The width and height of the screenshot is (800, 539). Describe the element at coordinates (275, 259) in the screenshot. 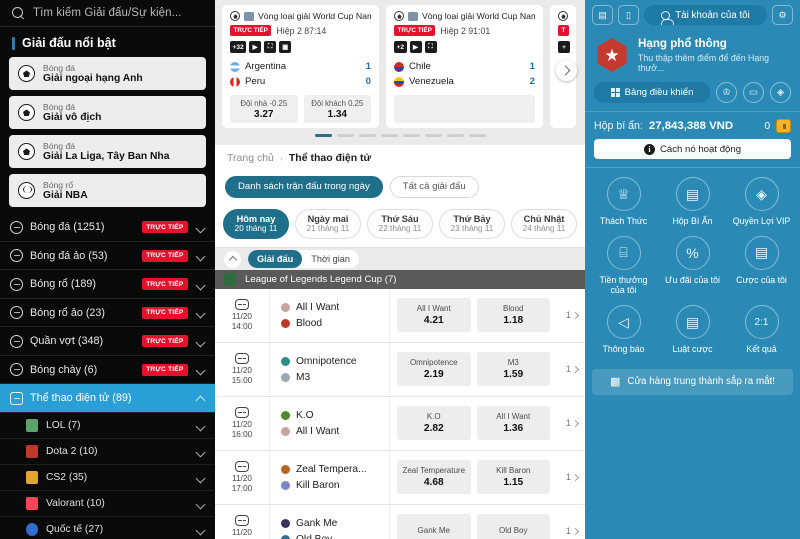

I see `sort-by-league: Giải đấu` at that location.